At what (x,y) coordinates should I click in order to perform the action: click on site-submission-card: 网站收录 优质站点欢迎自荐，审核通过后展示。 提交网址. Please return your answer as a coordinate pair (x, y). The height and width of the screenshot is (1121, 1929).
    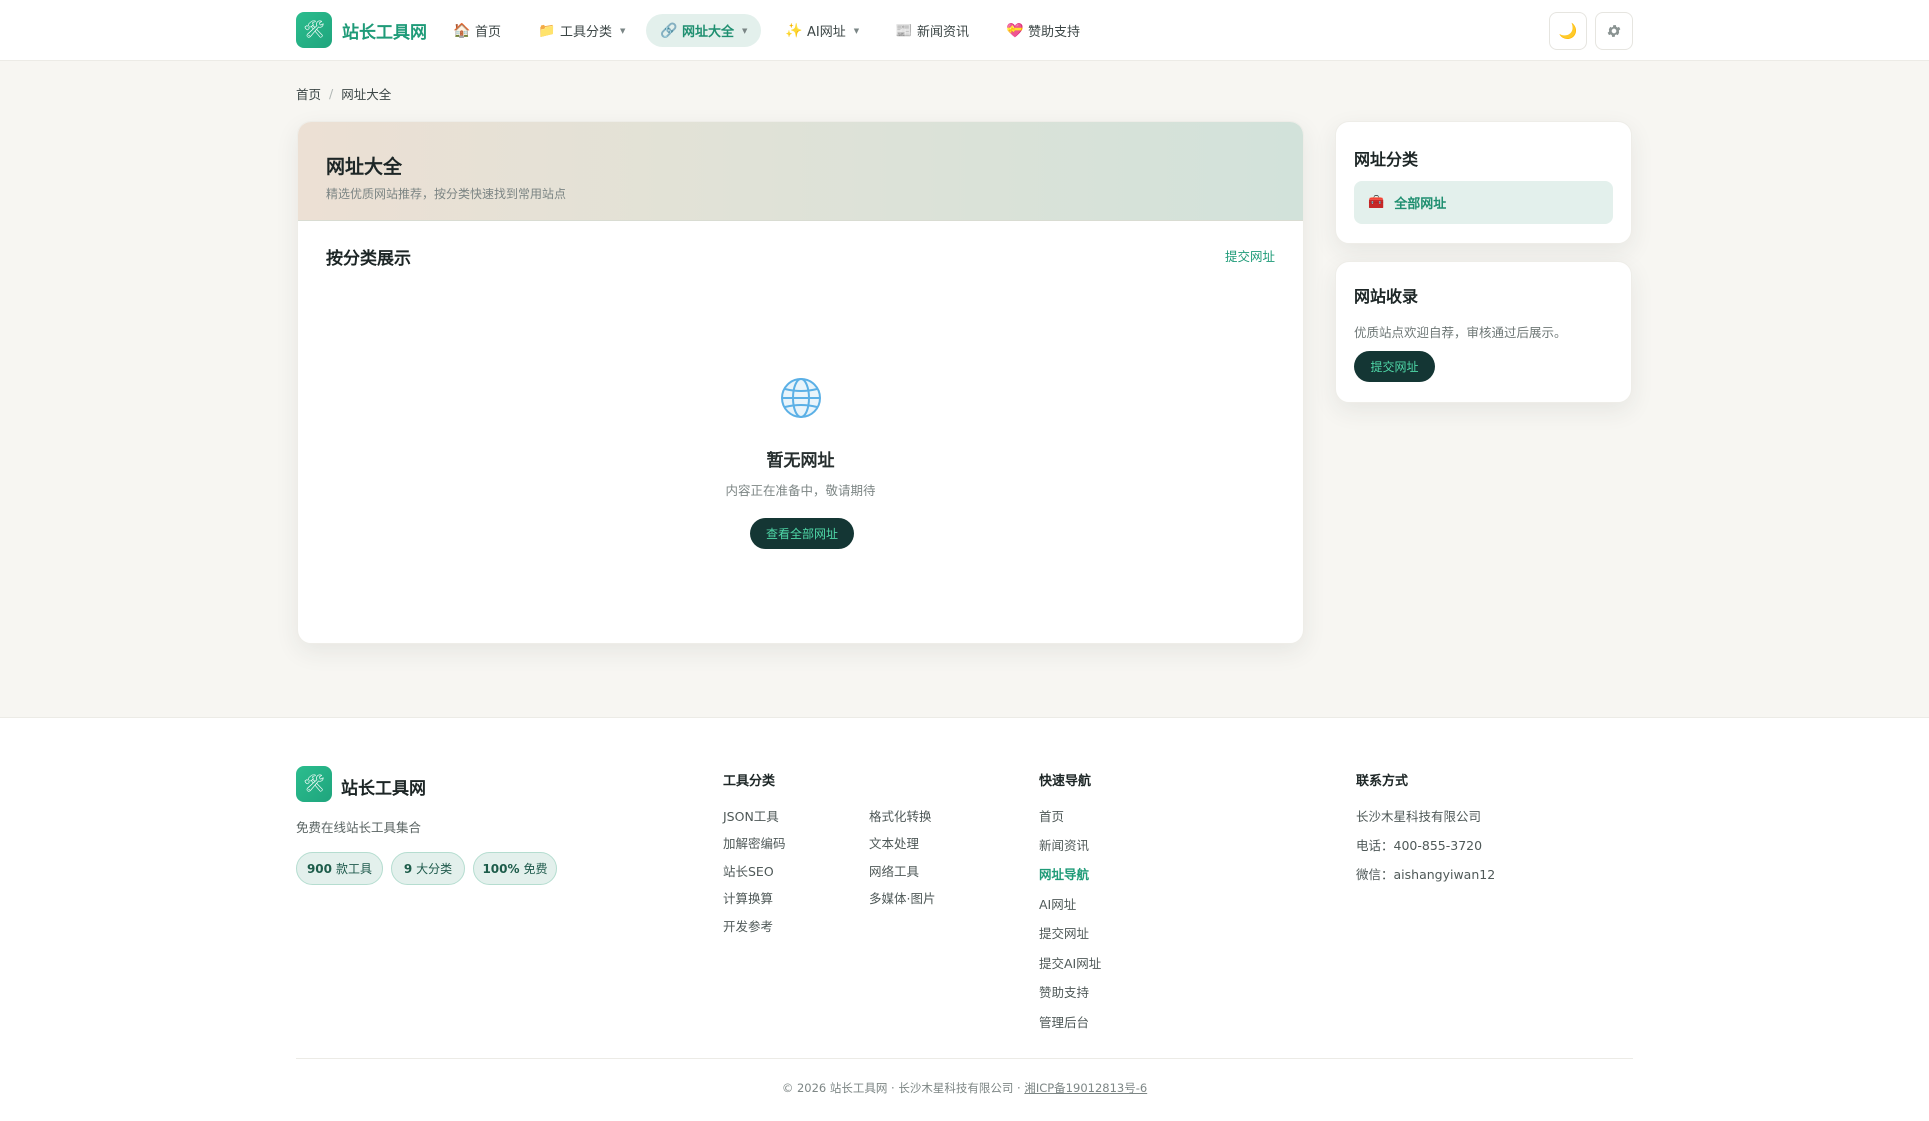
    Looking at the image, I should click on (1483, 332).